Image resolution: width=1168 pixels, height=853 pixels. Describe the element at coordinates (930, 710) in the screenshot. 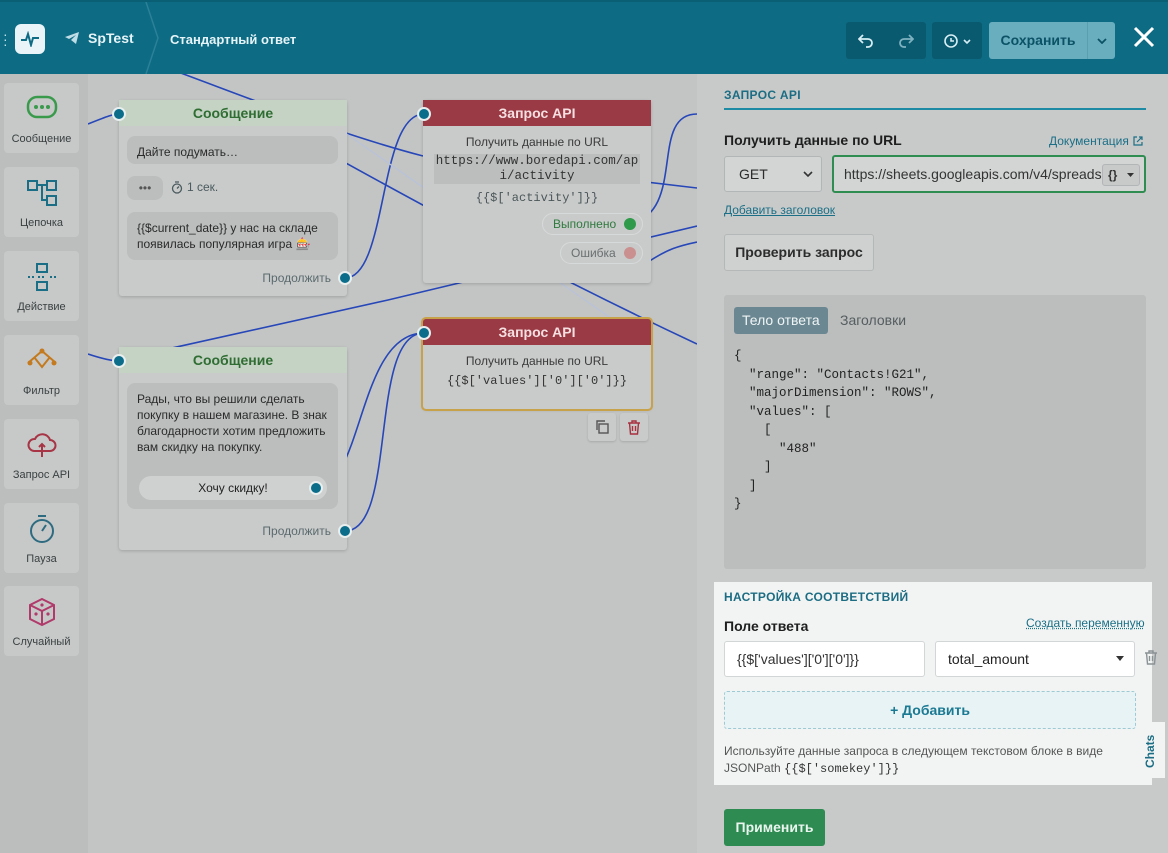

I see `add-mapping-button: + Добавить` at that location.